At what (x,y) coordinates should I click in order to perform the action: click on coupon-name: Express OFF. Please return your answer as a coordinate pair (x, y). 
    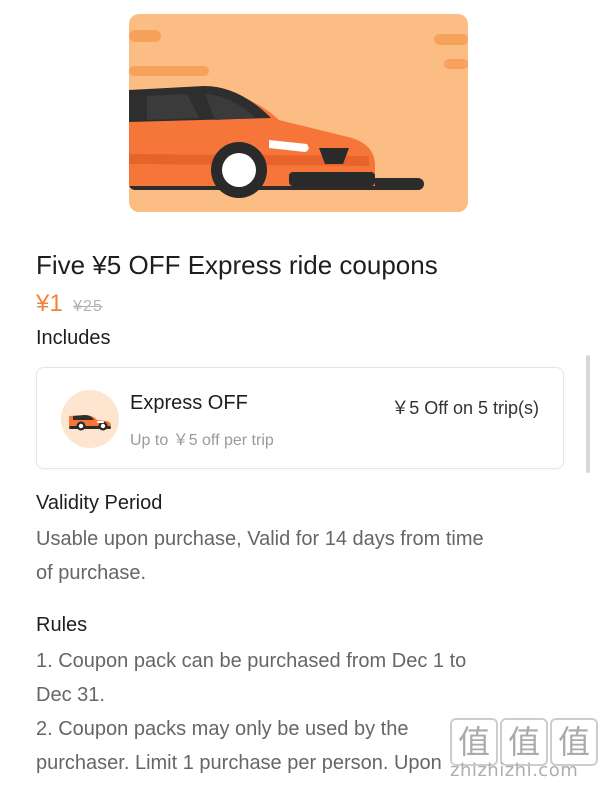
    Looking at the image, I should click on (189, 403).